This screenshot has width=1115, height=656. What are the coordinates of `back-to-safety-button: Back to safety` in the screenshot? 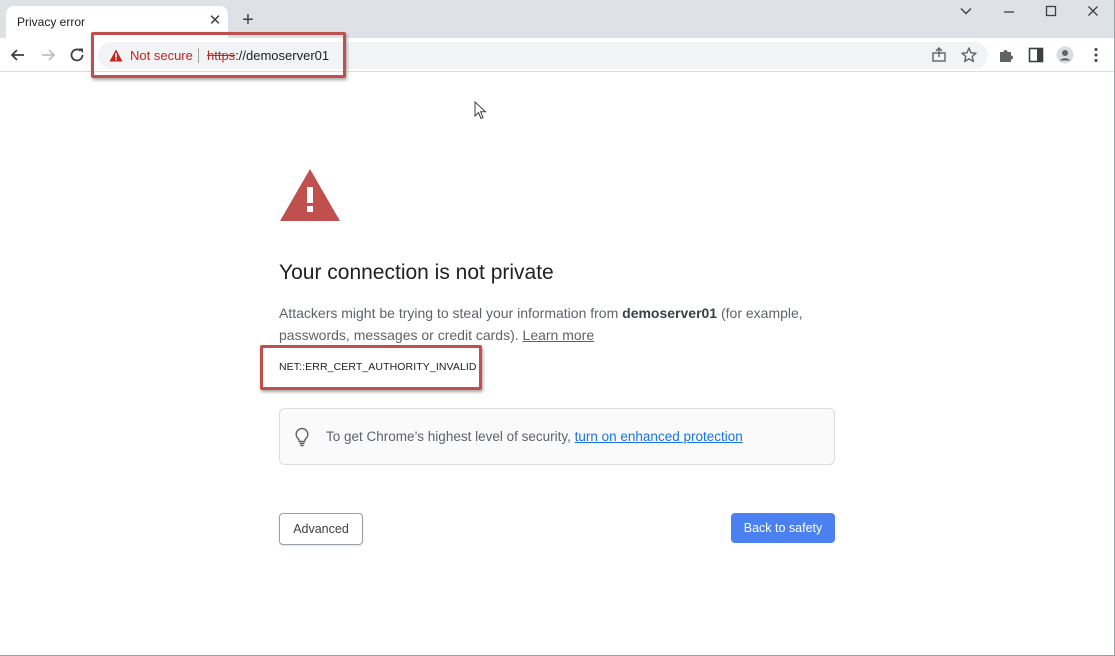 It's located at (783, 528).